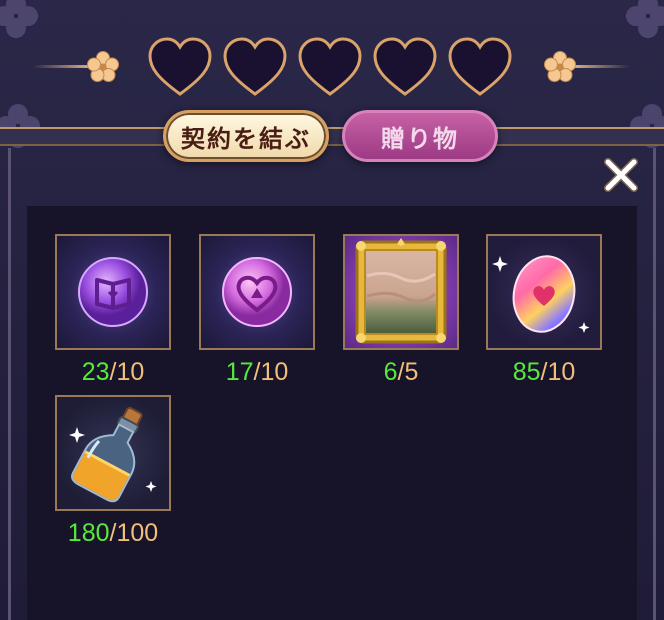 This screenshot has width=664, height=620. What do you see at coordinates (390, 372) in the screenshot?
I see `current-count: 6` at bounding box center [390, 372].